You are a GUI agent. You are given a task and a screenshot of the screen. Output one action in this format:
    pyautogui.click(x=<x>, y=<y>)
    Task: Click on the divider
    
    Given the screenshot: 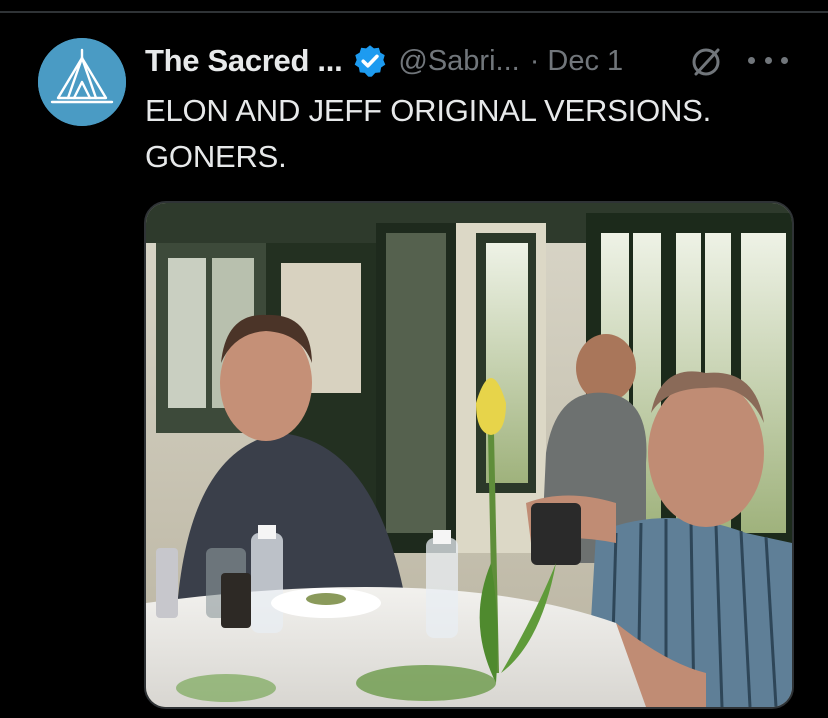 What is the action you would take?
    pyautogui.click(x=414, y=12)
    